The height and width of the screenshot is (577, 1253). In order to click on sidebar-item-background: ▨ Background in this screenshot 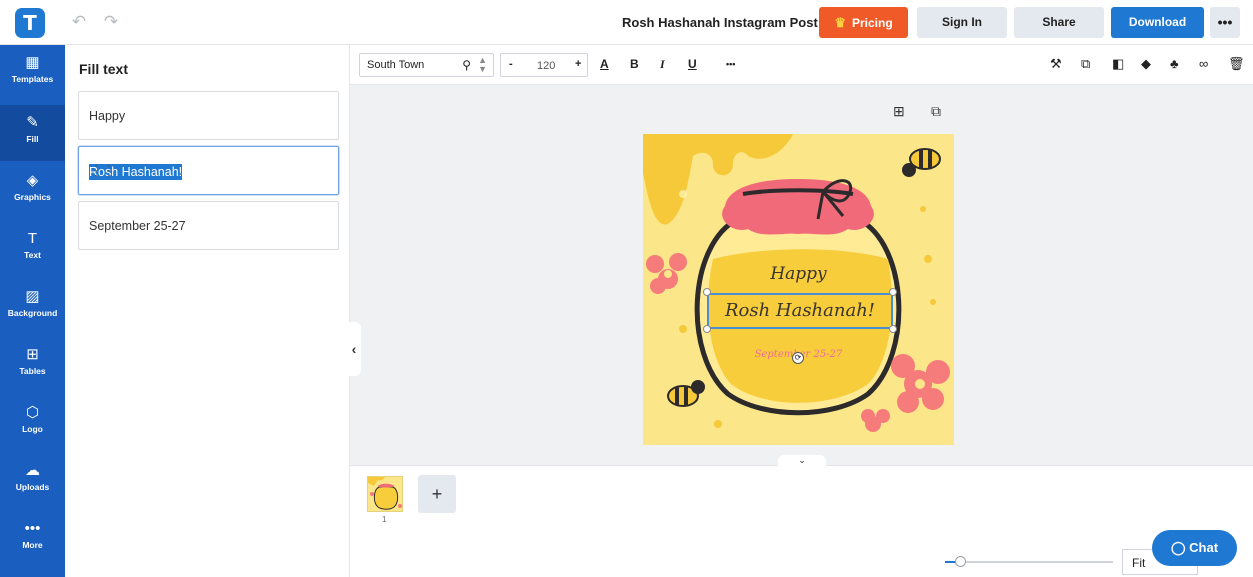, I will do `click(32, 307)`.